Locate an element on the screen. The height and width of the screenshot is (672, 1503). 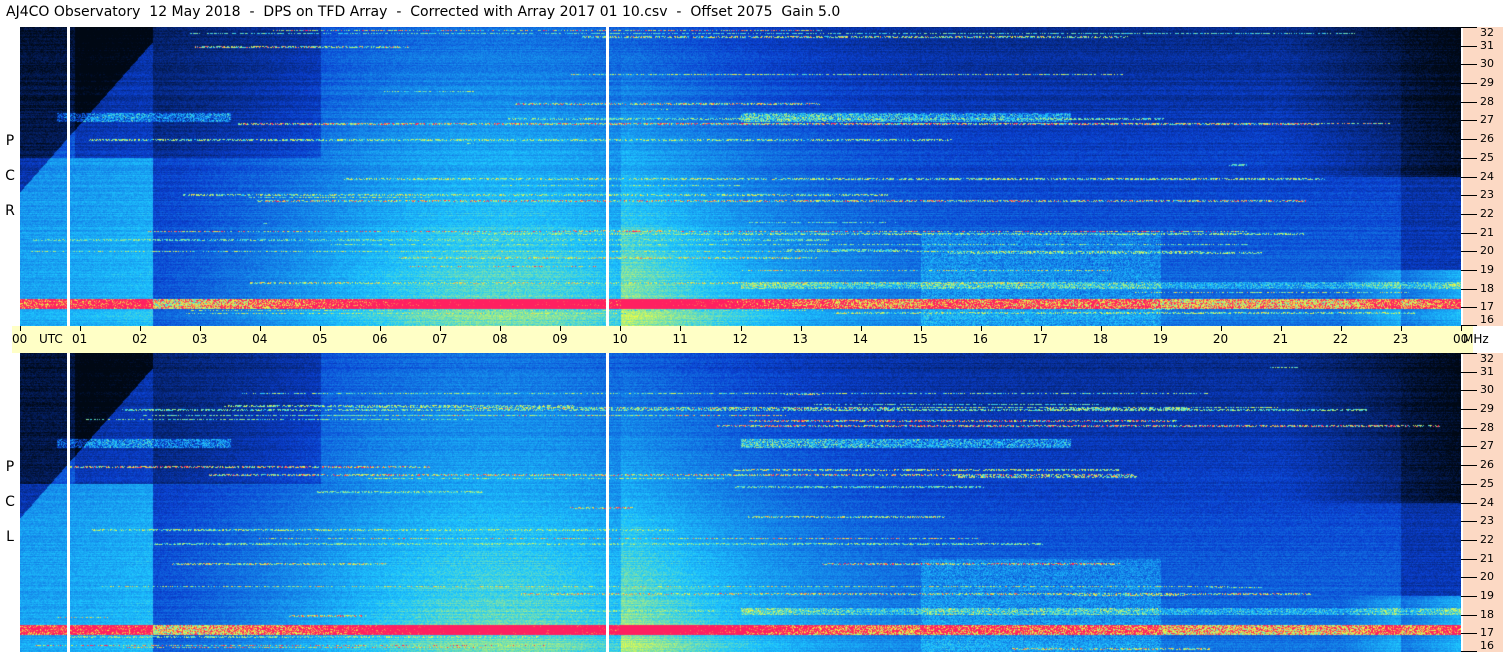
lcp-label-2: C is located at coordinates (10, 502).